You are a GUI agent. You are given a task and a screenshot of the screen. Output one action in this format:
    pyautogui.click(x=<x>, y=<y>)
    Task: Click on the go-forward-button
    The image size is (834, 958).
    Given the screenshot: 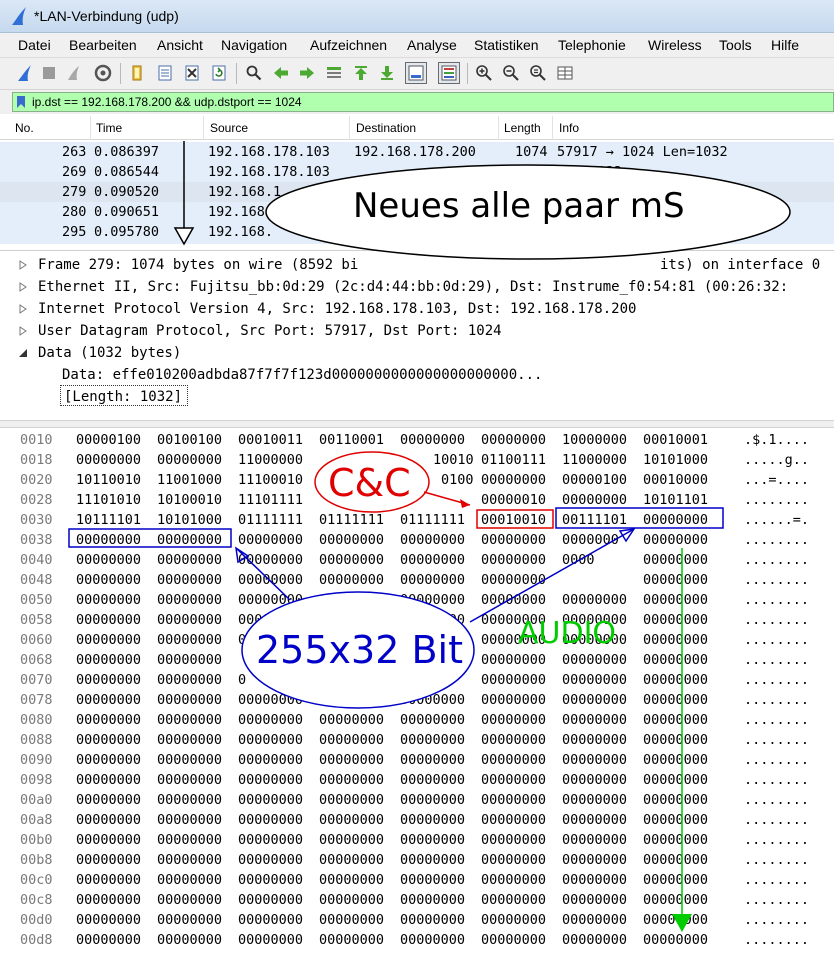 What is the action you would take?
    pyautogui.click(x=307, y=73)
    